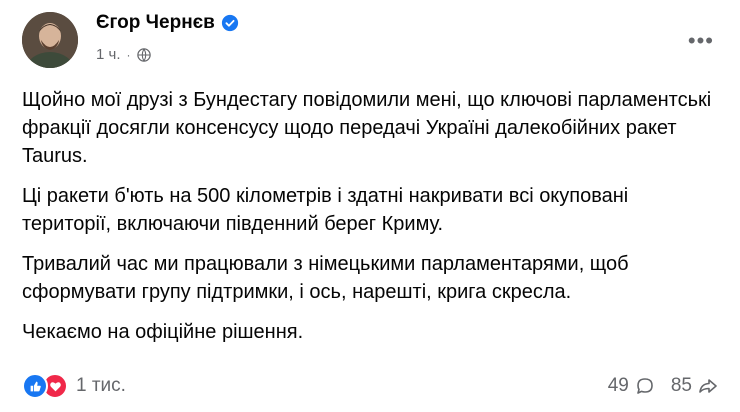 Image resolution: width=740 pixels, height=412 pixels. Describe the element at coordinates (108, 54) in the screenshot. I see `post-time: 1 ч.` at that location.